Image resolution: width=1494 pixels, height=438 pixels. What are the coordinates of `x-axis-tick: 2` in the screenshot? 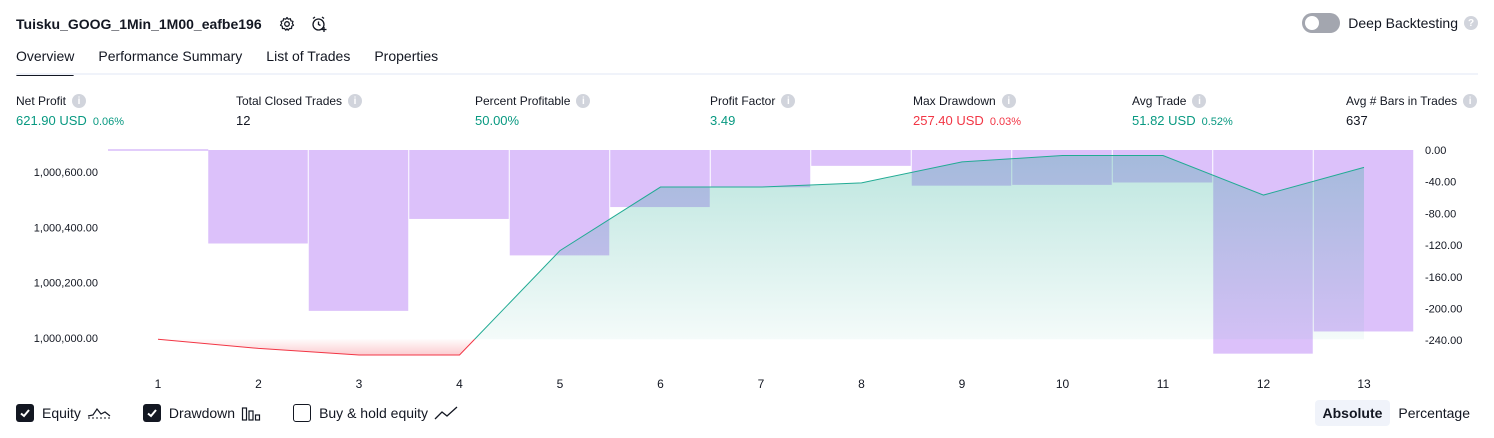 It's located at (258, 384).